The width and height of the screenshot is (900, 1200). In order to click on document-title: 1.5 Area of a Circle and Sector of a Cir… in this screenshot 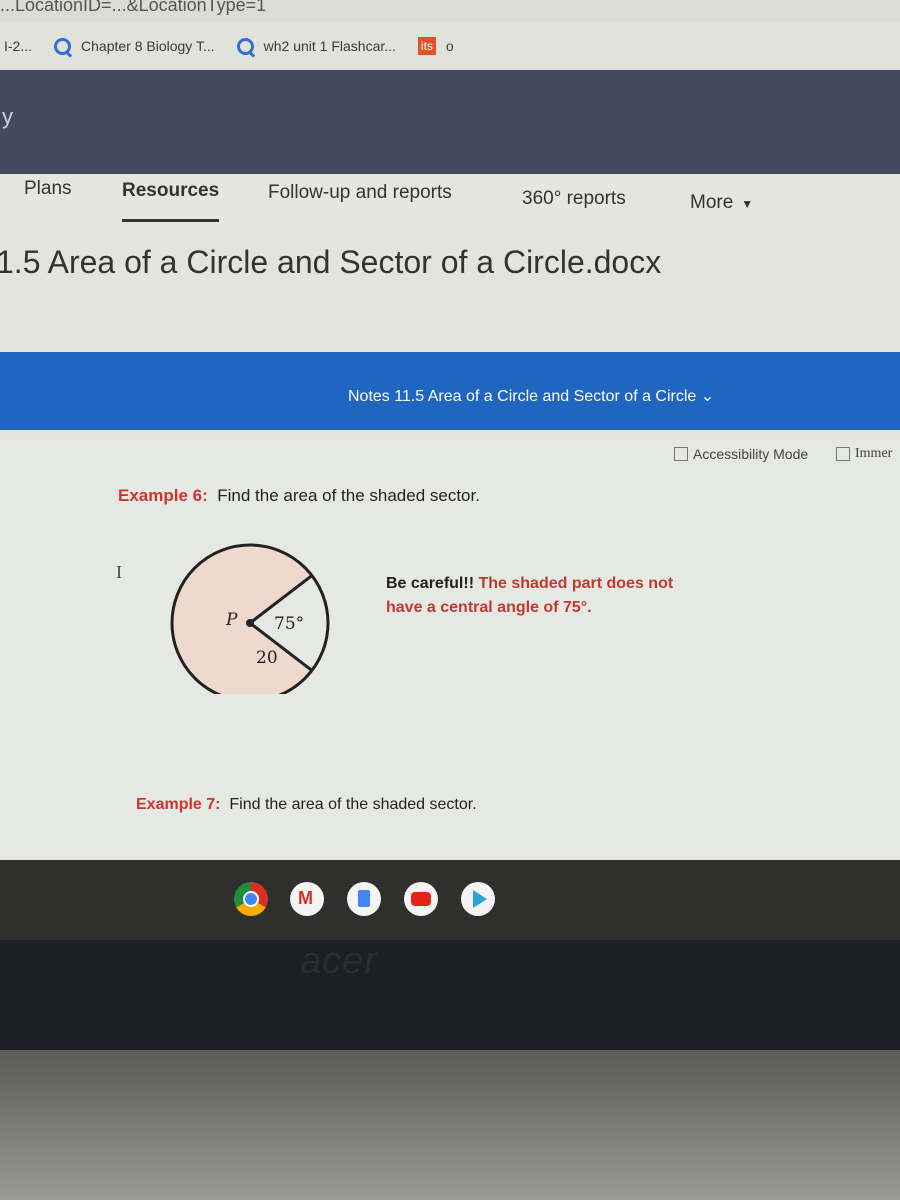, I will do `click(331, 262)`.